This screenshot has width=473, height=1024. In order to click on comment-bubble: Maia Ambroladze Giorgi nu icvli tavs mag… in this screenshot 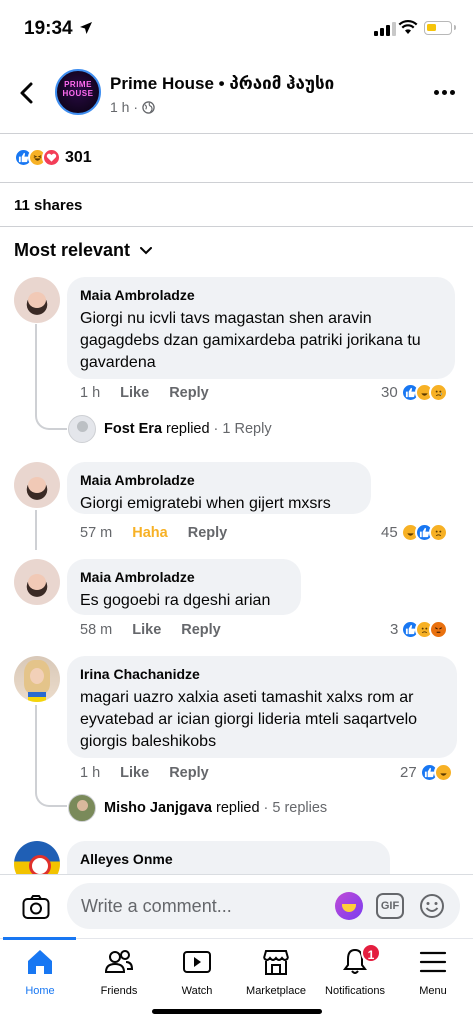, I will do `click(261, 328)`.